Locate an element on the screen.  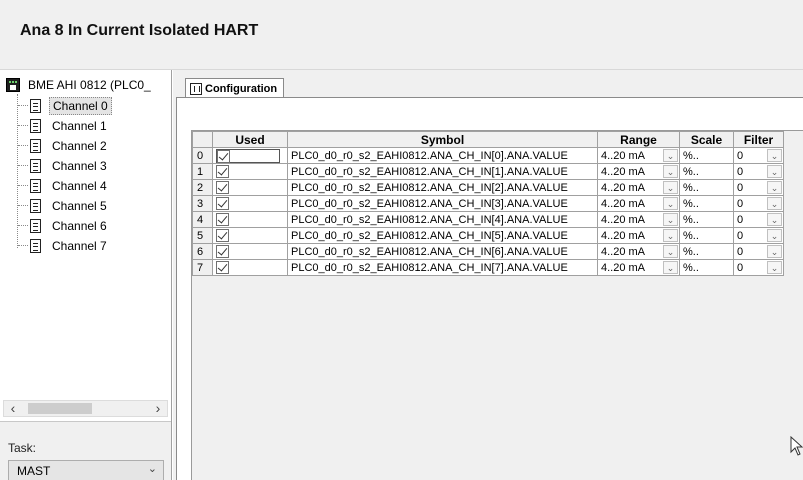
tree-horizontal-scrollbar: ‹ › is located at coordinates (85, 408).